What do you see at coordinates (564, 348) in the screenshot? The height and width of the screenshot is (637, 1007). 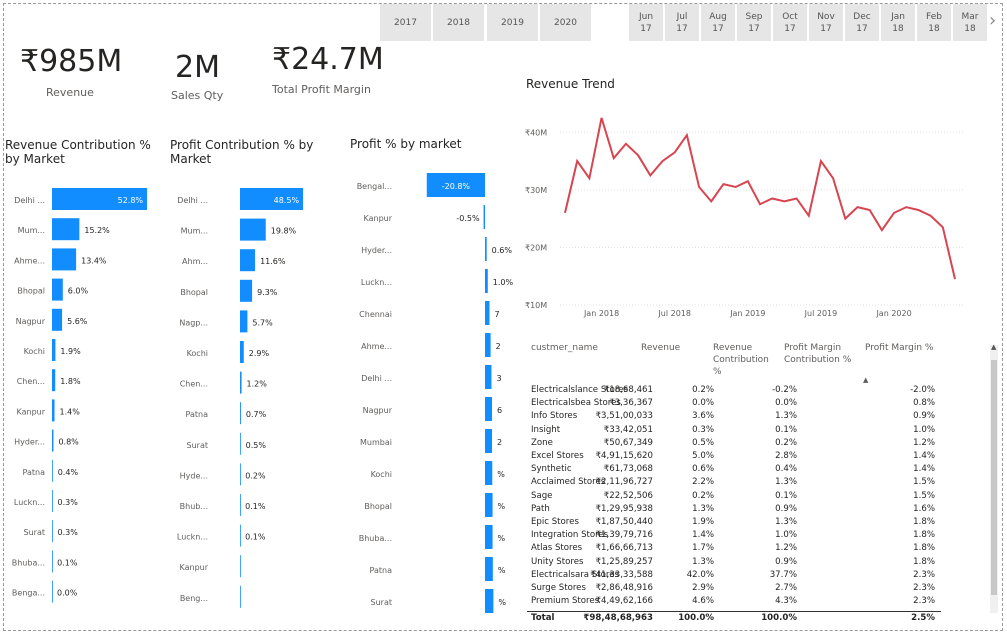 I see `header-customer-name: custmer_name` at bounding box center [564, 348].